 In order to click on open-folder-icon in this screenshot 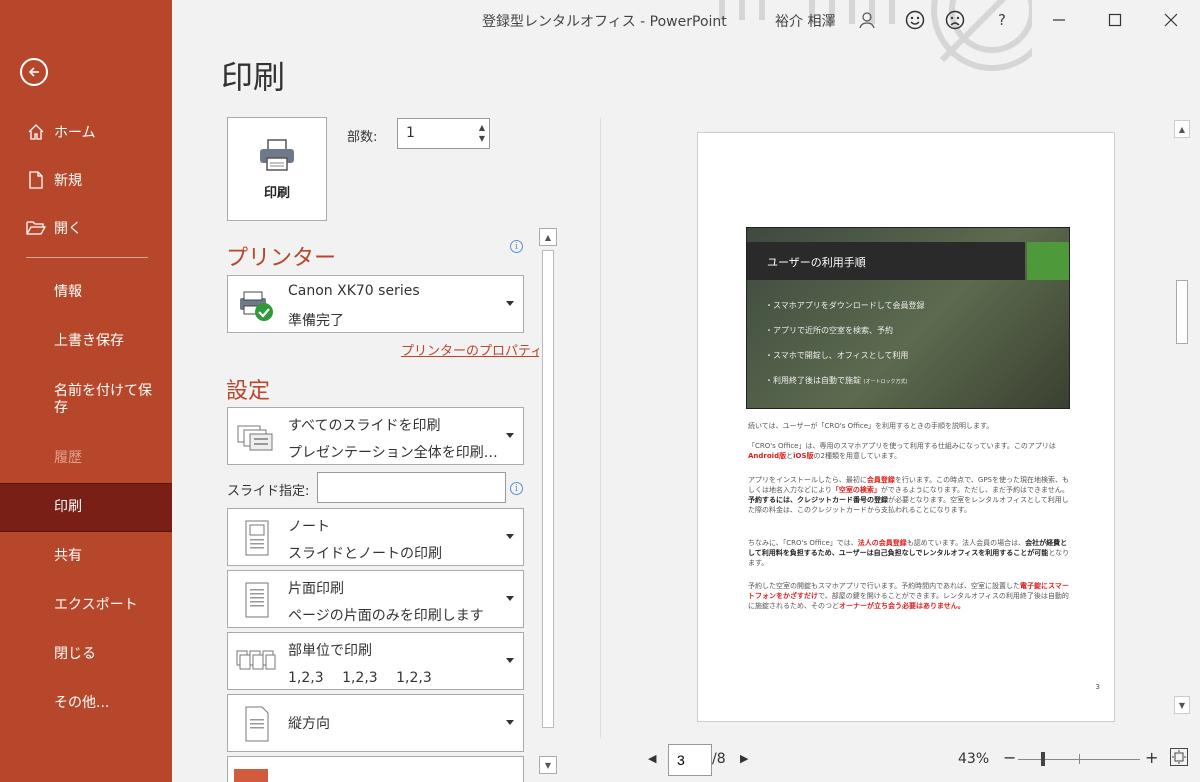, I will do `click(36, 228)`.